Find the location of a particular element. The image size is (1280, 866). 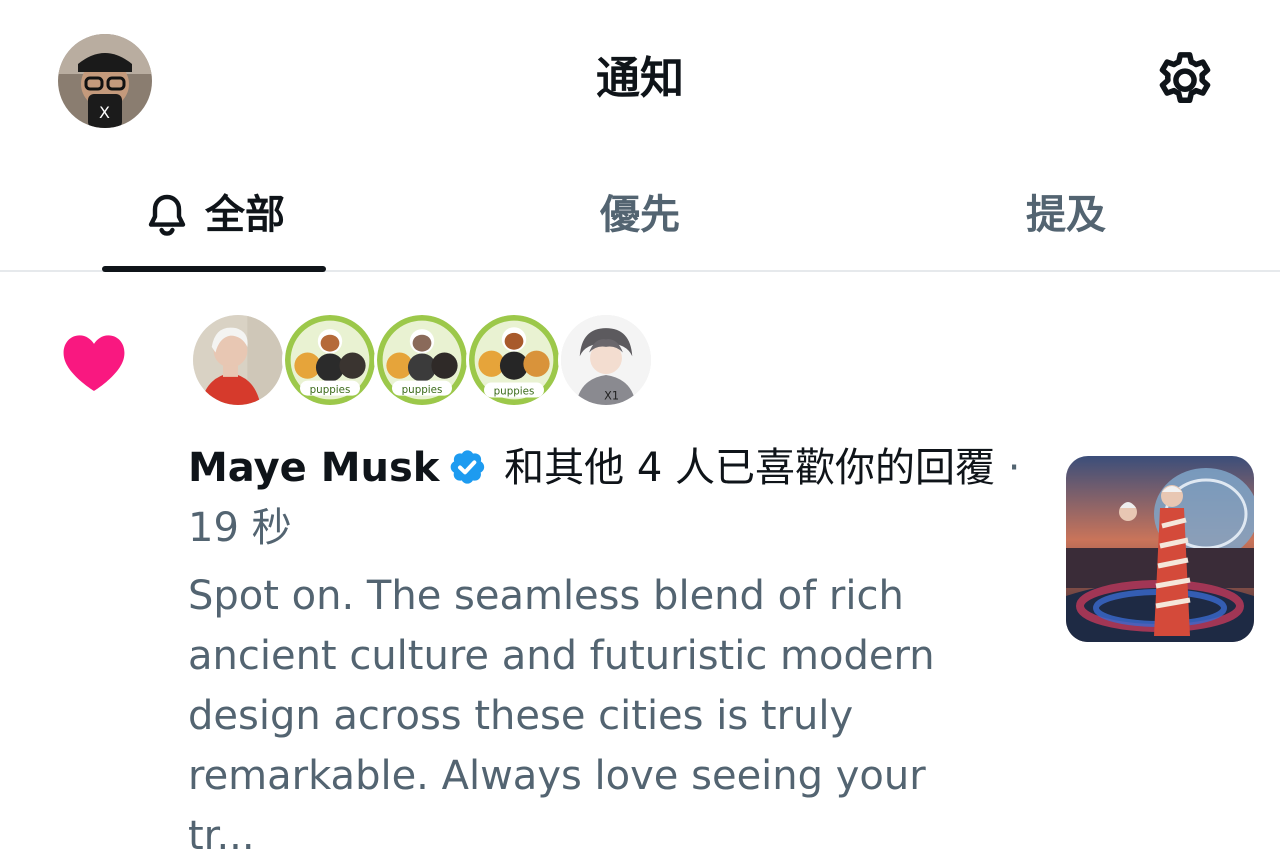

gear-icon is located at coordinates (1185, 77).